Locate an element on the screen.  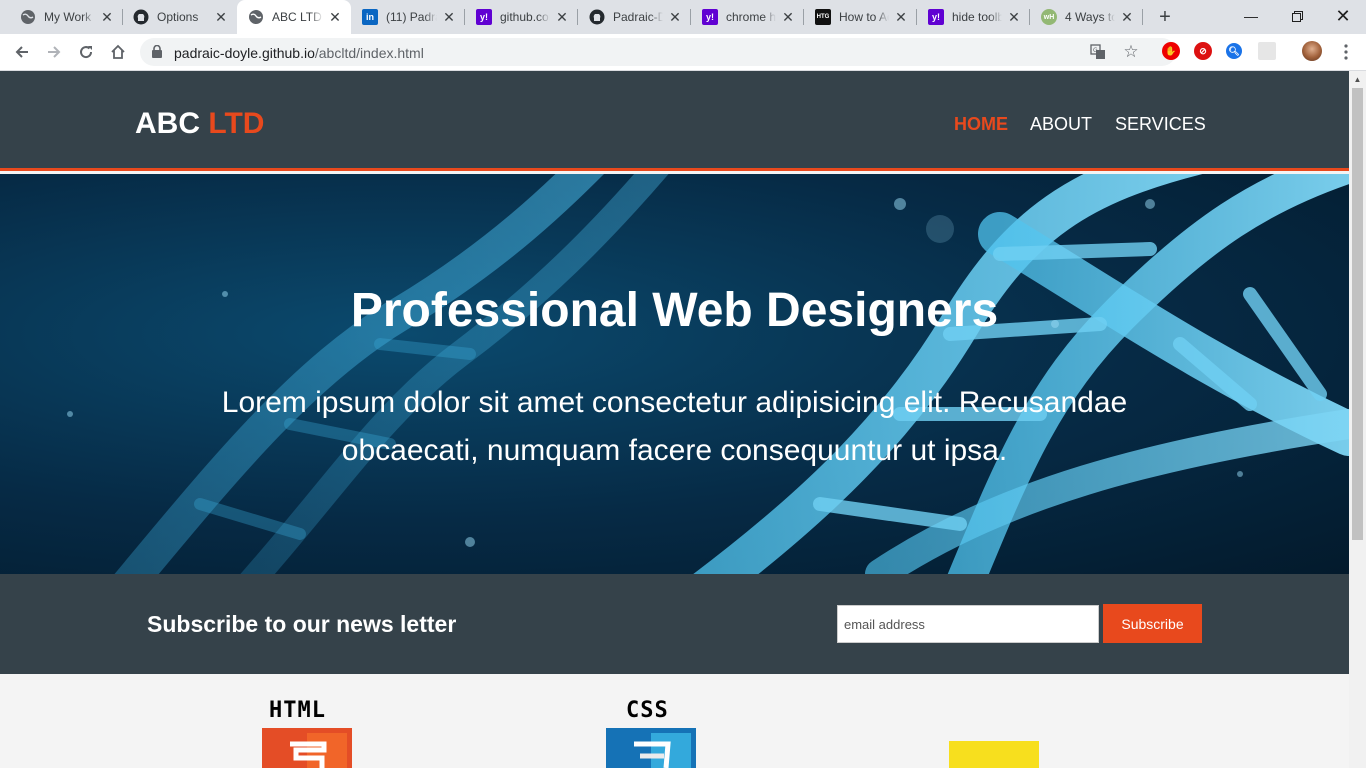
restore-icon is located at coordinates (1297, 16).